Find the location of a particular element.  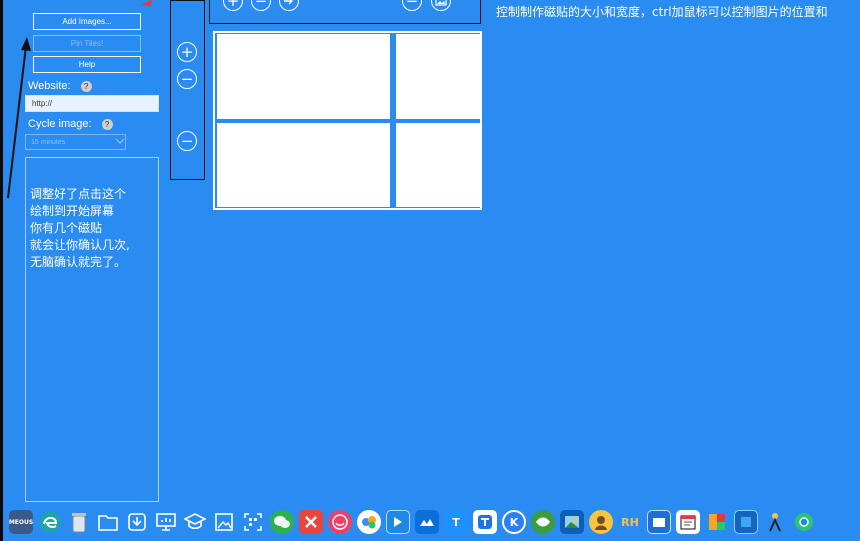

recycle-bin-icon is located at coordinates (79, 522).